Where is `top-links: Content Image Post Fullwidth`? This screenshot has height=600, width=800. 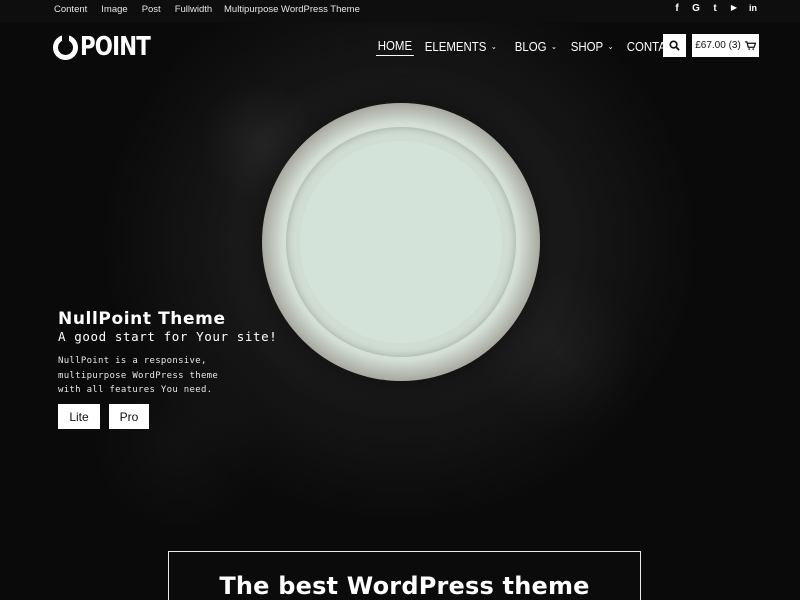 top-links: Content Image Post Fullwidth is located at coordinates (133, 9).